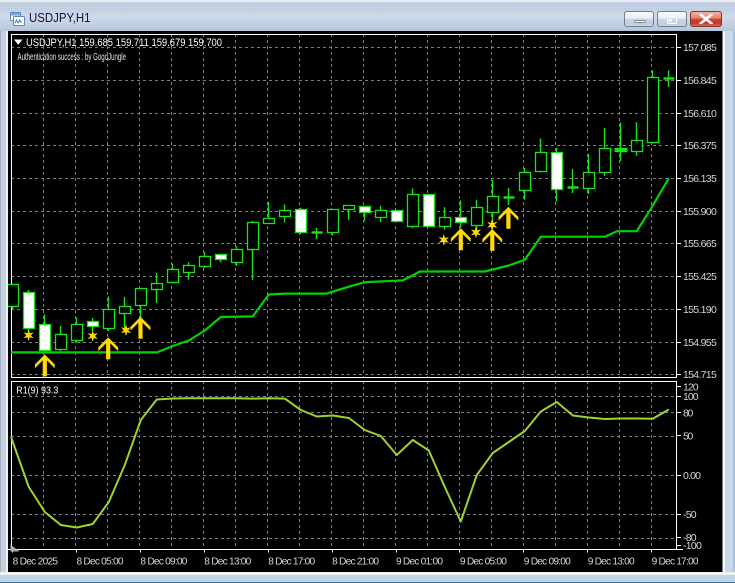 The height and width of the screenshot is (583, 735). What do you see at coordinates (691, 397) in the screenshot?
I see `svg-text: 100` at bounding box center [691, 397].